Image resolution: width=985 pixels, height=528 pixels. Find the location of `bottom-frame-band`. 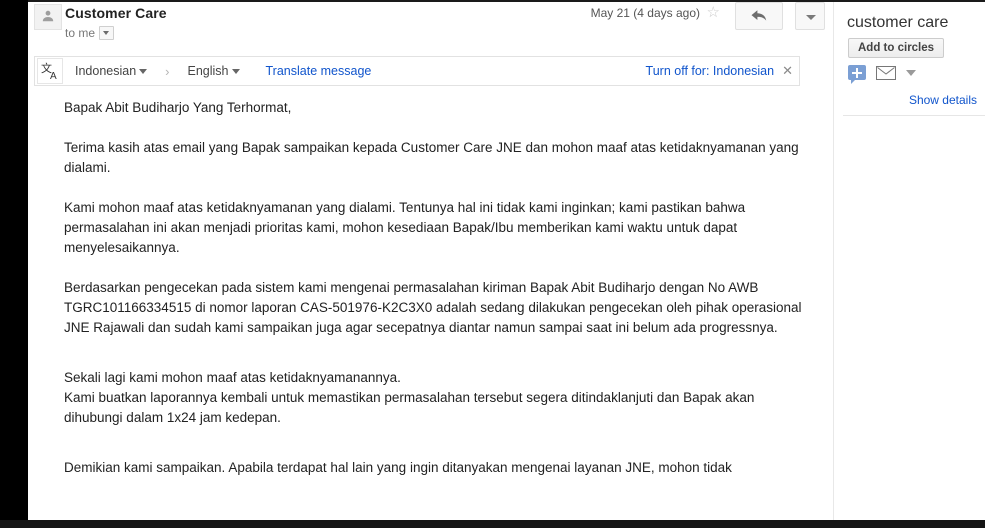

bottom-frame-band is located at coordinates (492, 524).